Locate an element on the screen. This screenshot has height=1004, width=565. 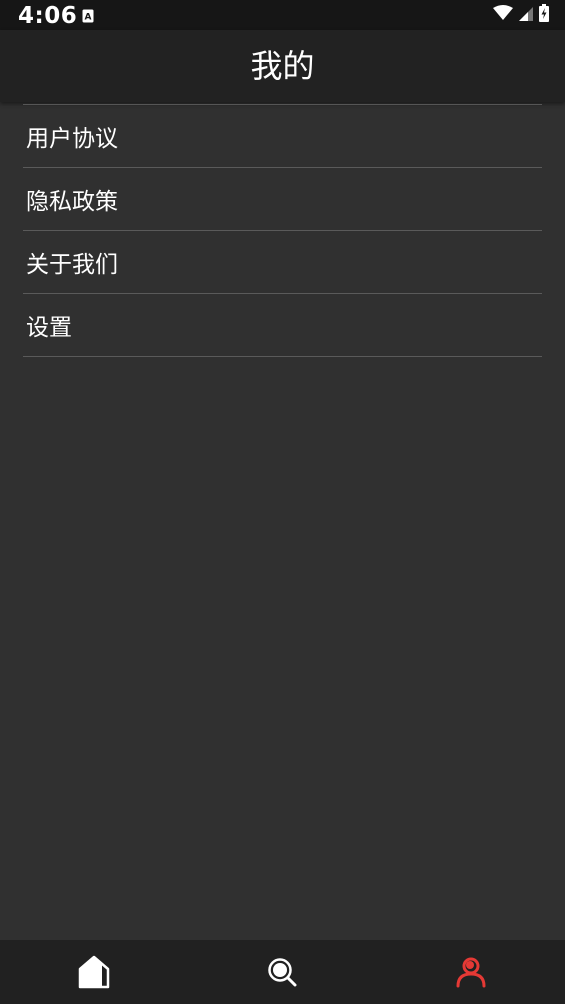
nav-item-home is located at coordinates (94, 972).